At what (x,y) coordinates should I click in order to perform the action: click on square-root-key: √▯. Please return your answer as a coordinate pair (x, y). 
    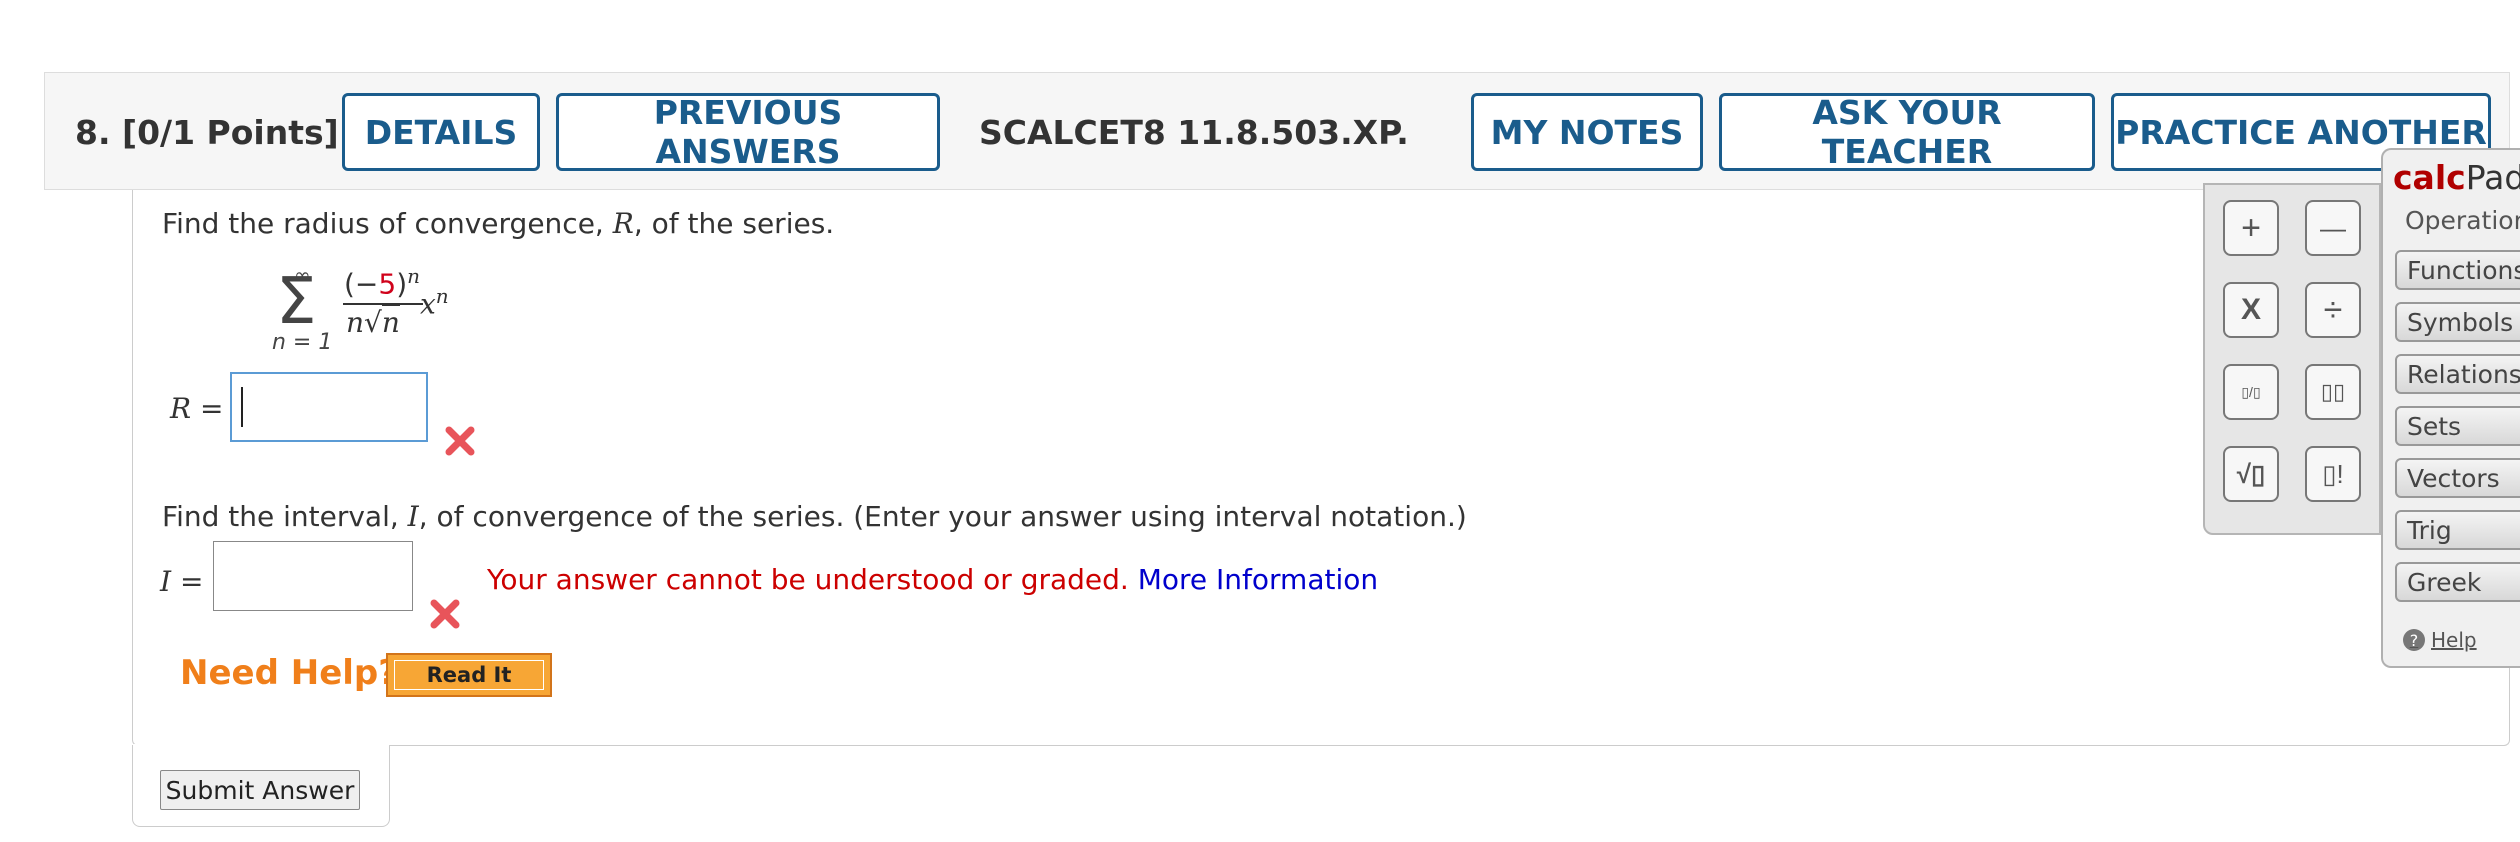
    Looking at the image, I should click on (2251, 474).